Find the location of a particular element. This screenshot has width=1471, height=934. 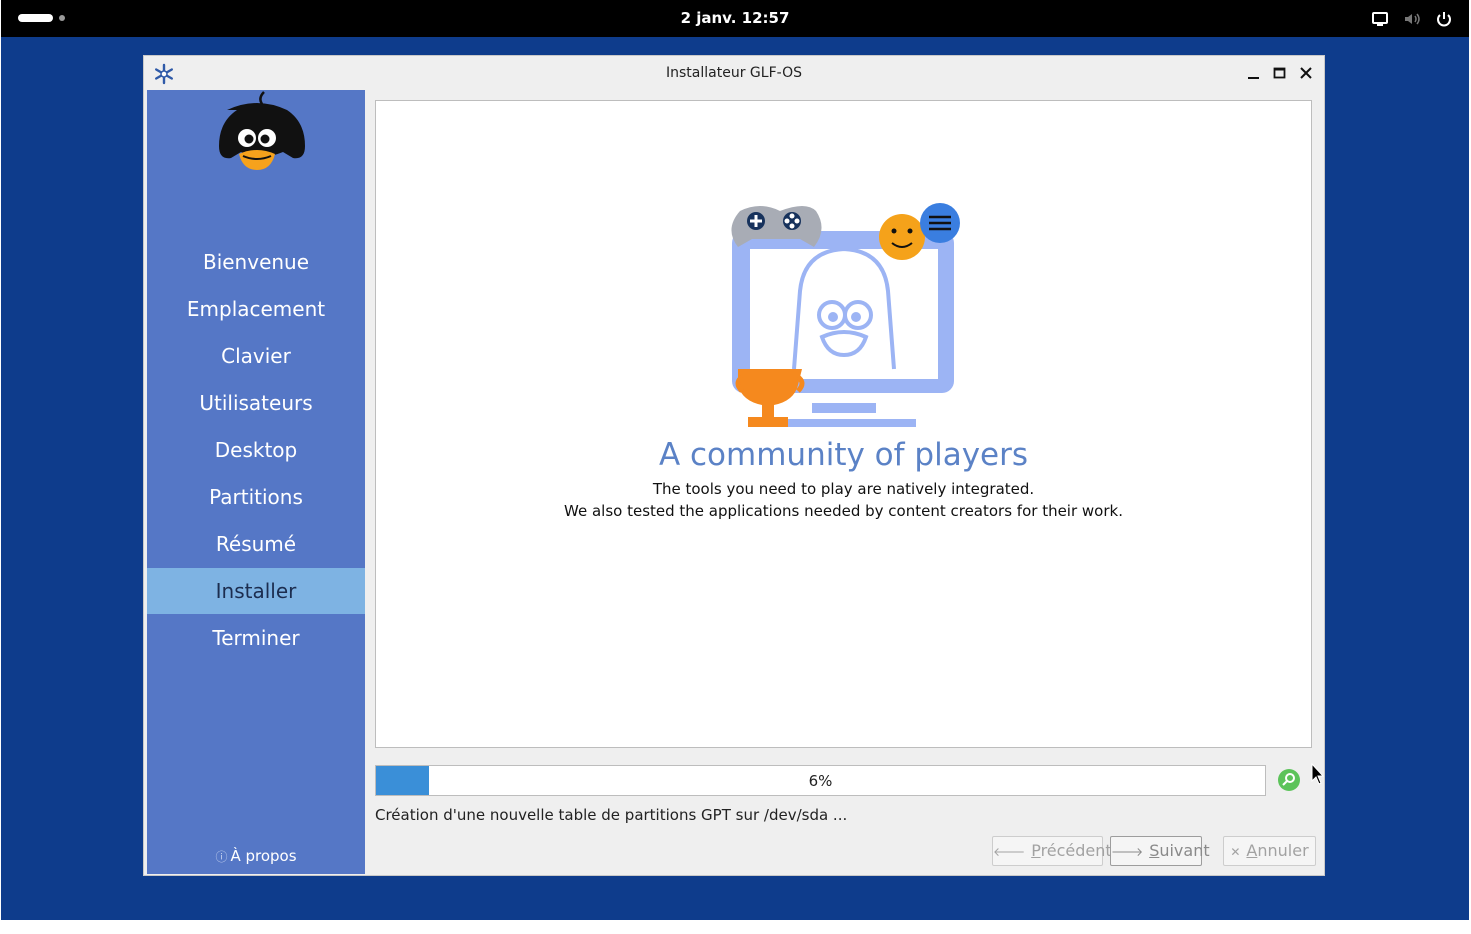

minimize-icon is located at coordinates (1254, 73).